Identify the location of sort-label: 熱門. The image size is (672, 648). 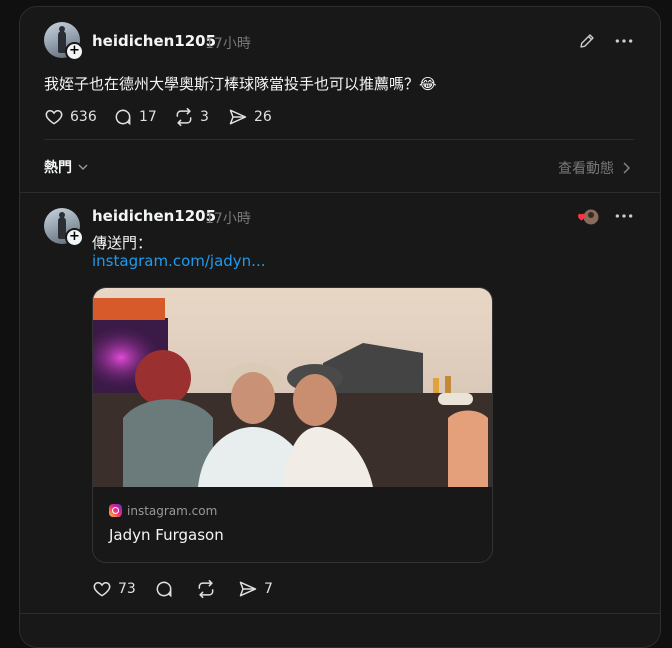
(58, 168).